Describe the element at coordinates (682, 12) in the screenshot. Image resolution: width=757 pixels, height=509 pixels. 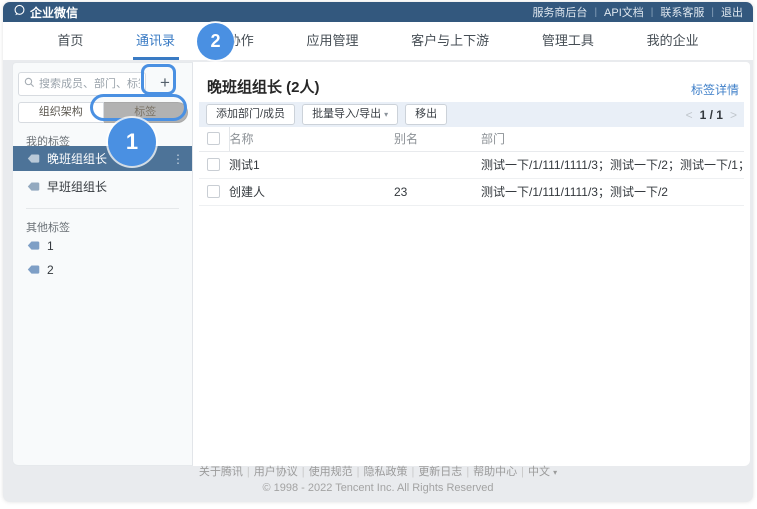
I see `link-contact-support: 联系客服` at that location.